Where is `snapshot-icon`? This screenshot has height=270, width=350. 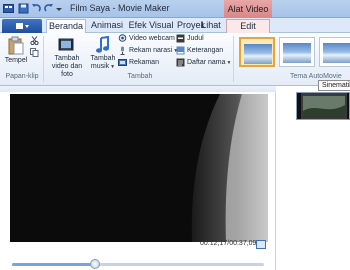
snapshot-icon is located at coordinates (122, 62).